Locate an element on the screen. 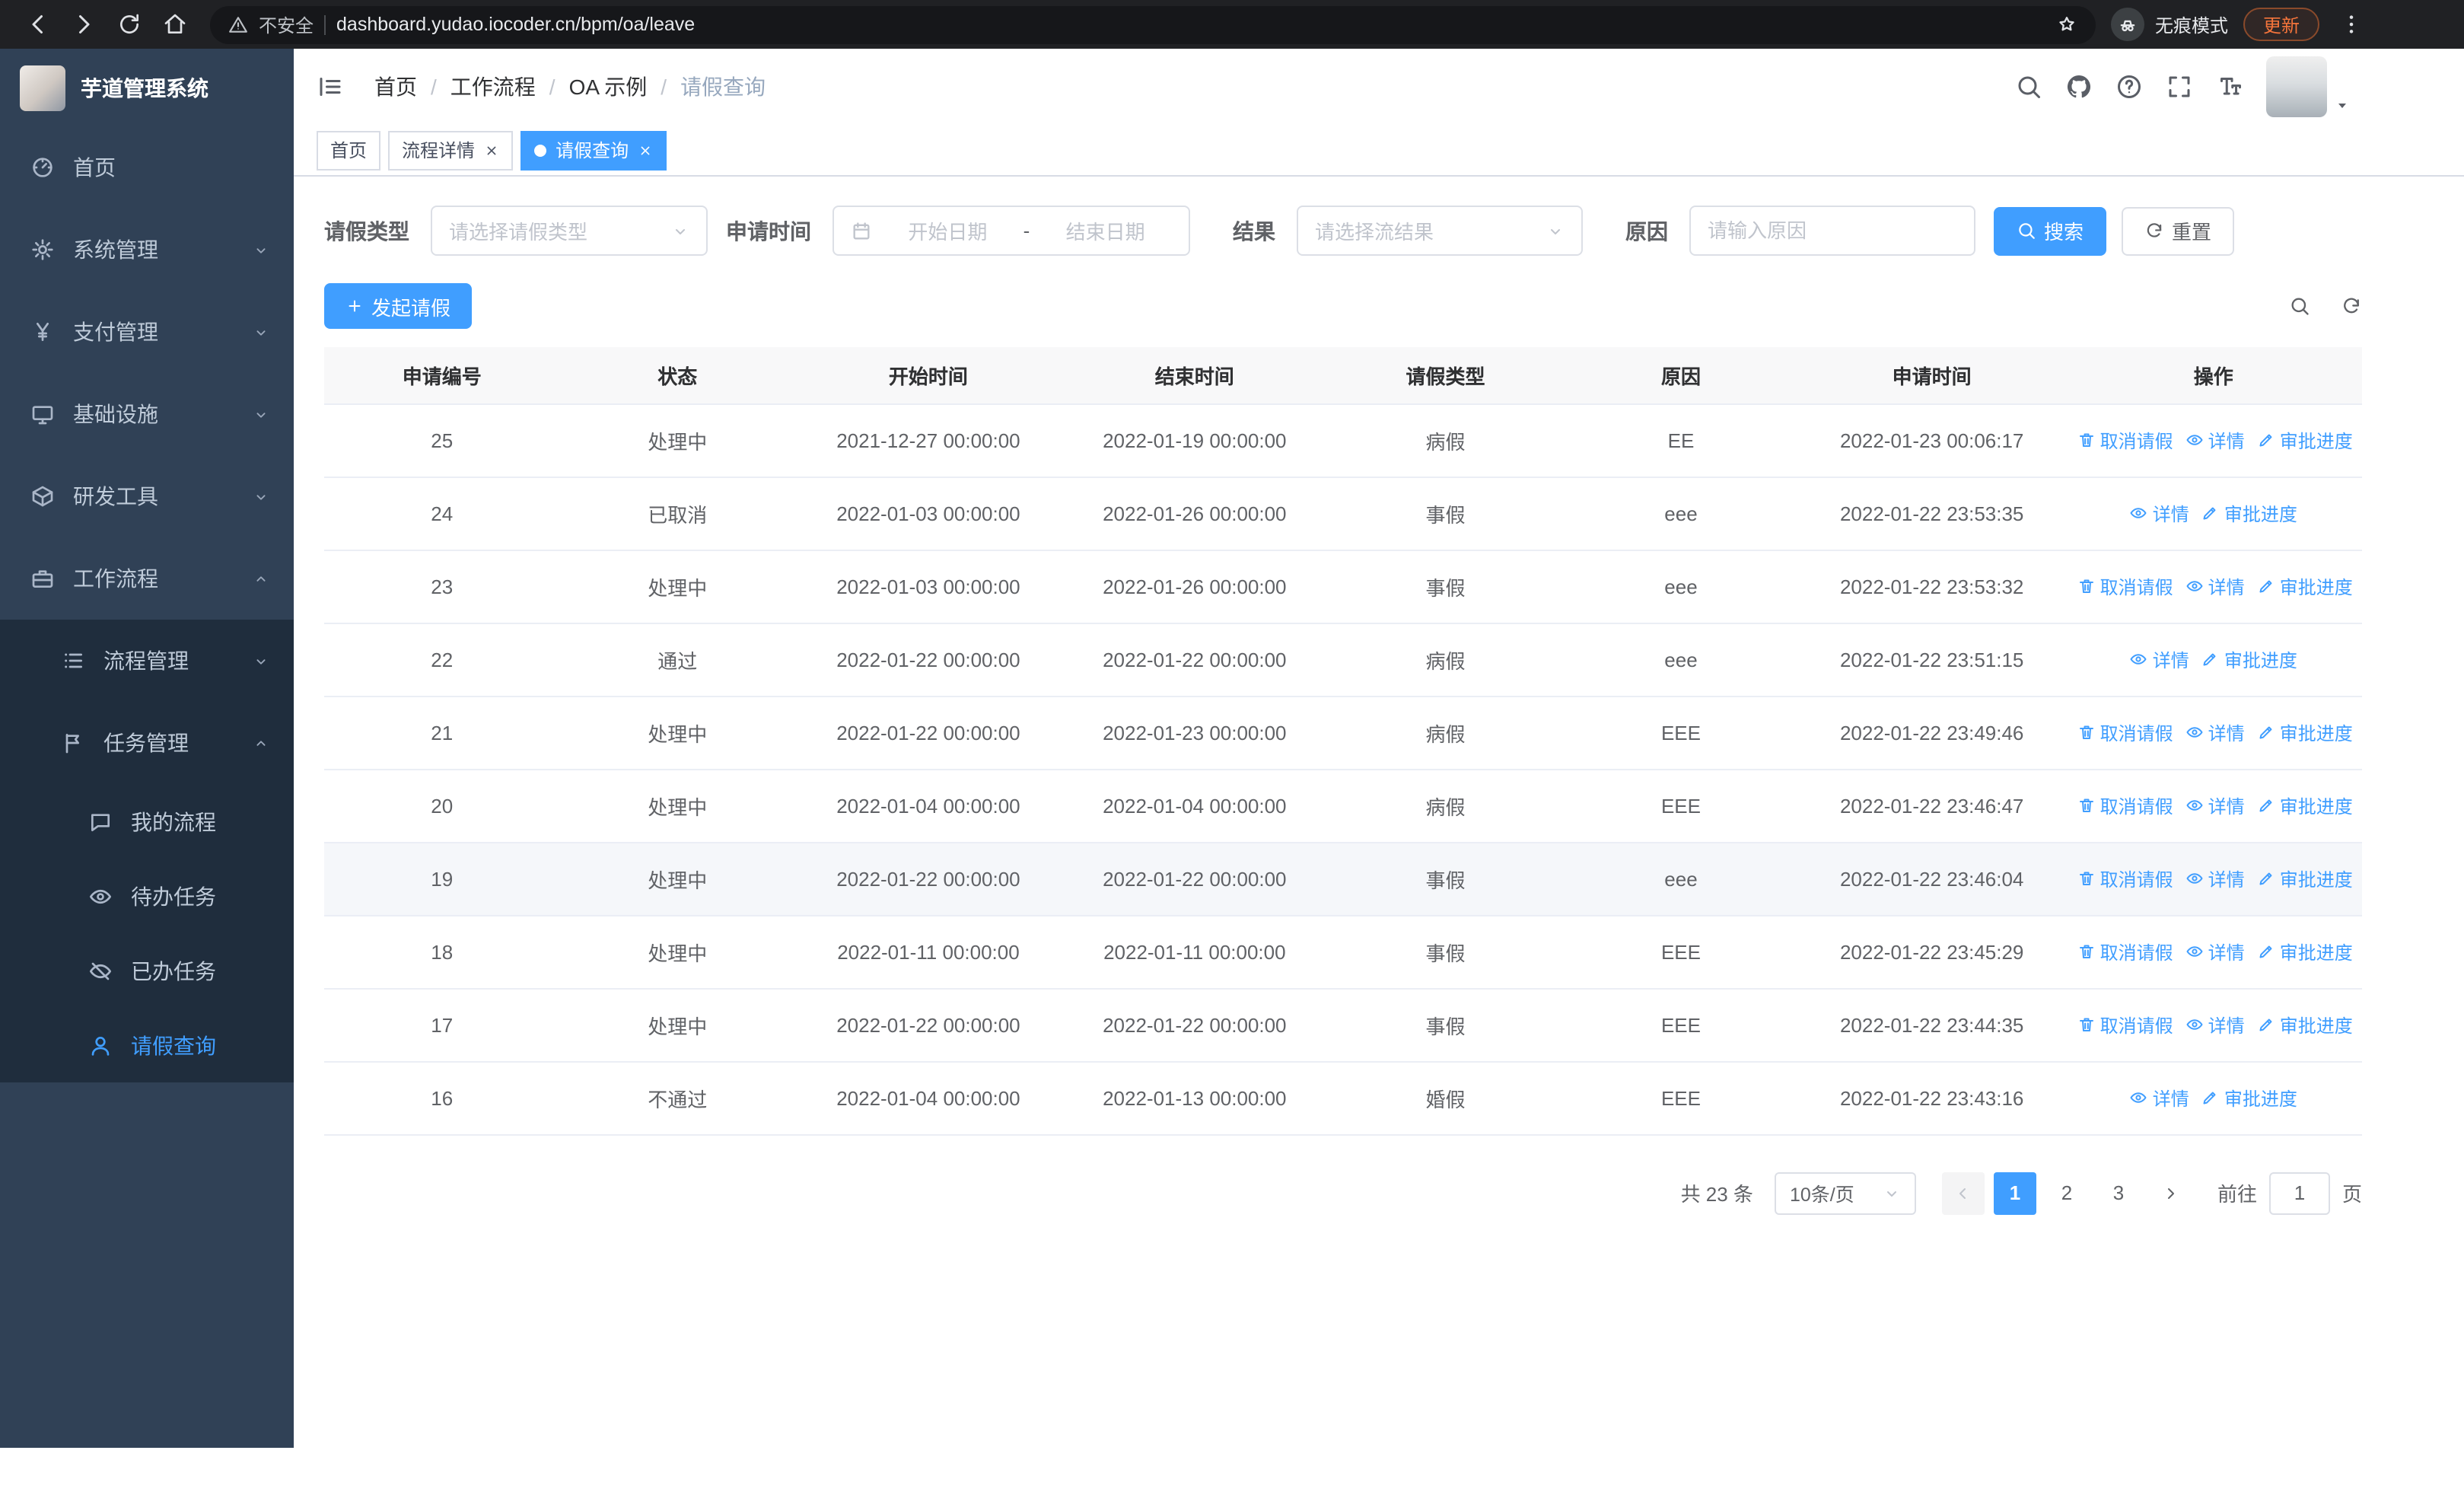 This screenshot has width=2464, height=1495. tab-home: 首页 is located at coordinates (349, 150).